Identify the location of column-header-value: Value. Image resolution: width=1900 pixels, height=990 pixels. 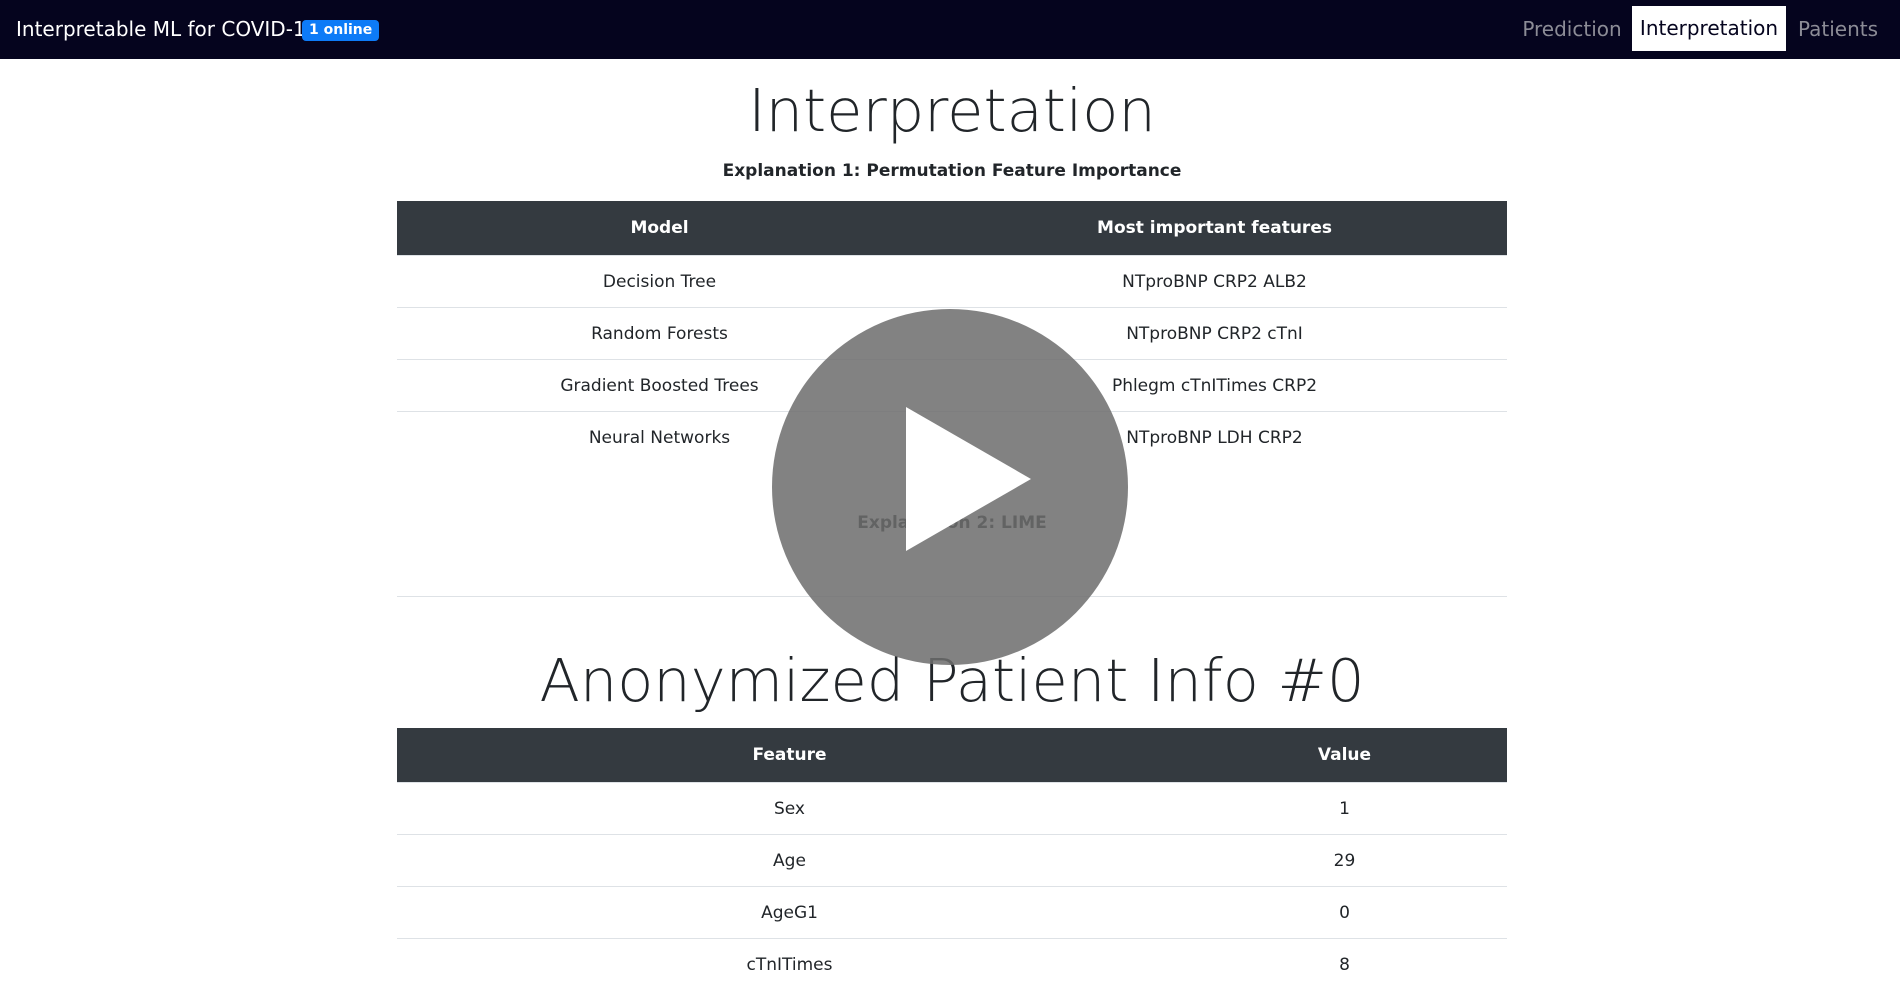
(1344, 755).